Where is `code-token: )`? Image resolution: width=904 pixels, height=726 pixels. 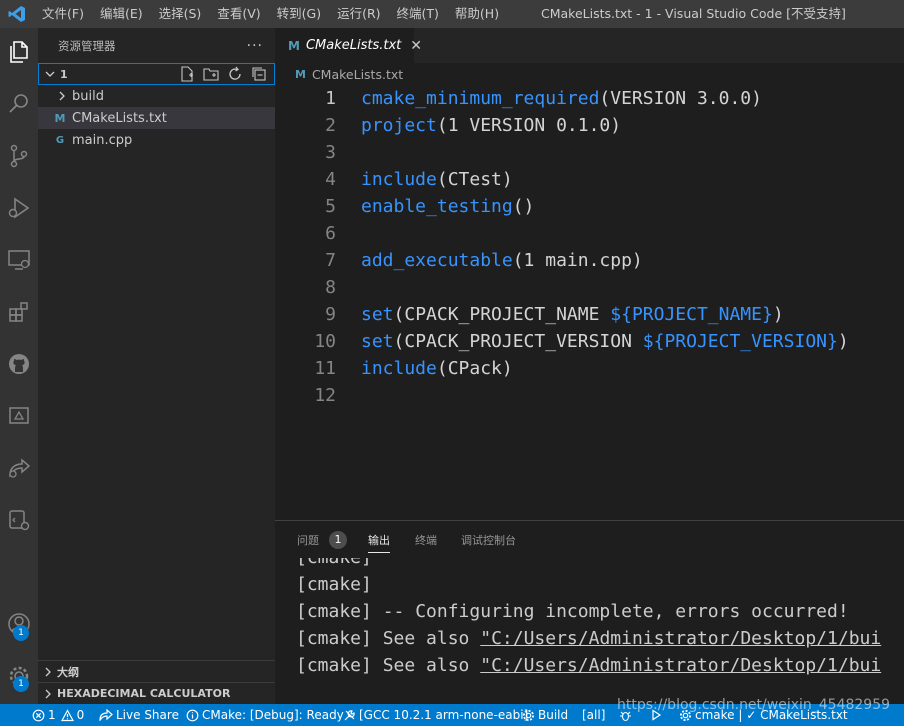
code-token: ) is located at coordinates (843, 341).